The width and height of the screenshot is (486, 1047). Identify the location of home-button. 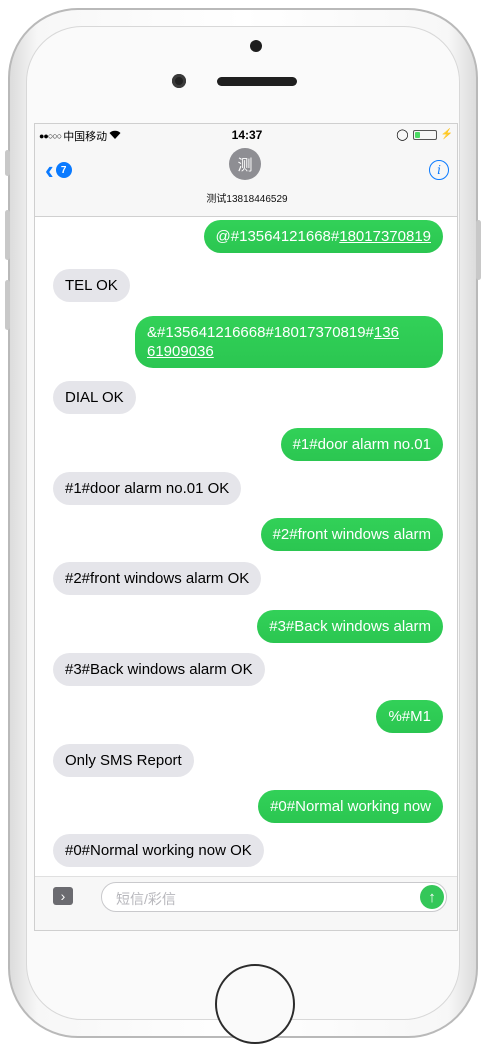
(255, 1004).